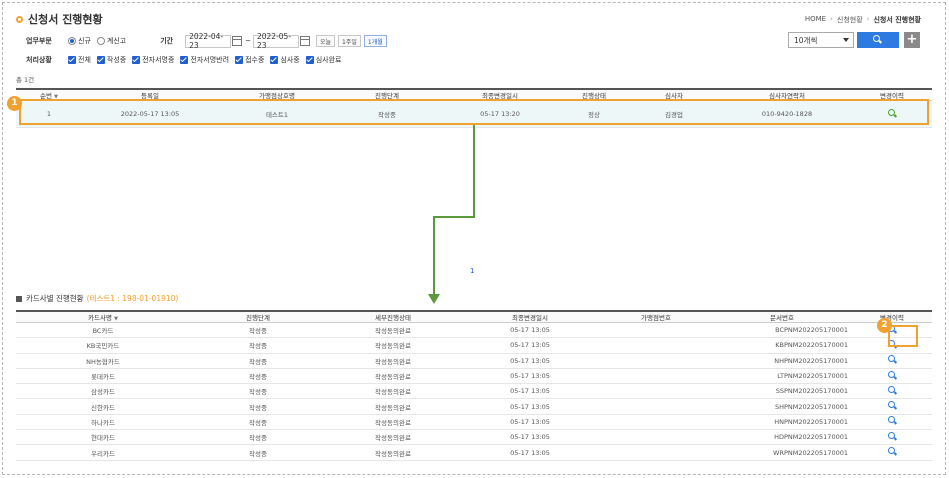  I want to click on radio-new-control, so click(72, 41).